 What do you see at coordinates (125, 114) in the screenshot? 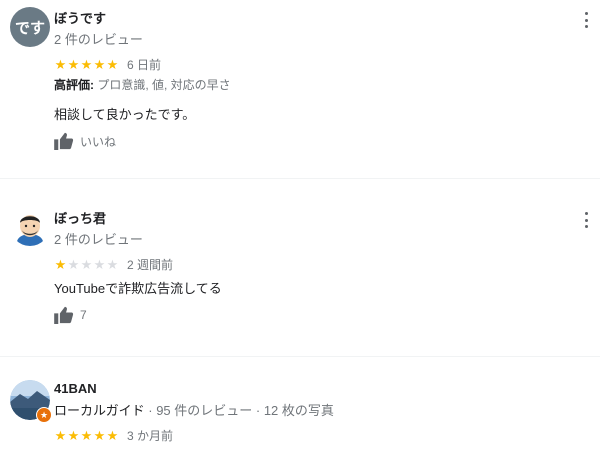
I see `review-text: 相談して良かったです。` at bounding box center [125, 114].